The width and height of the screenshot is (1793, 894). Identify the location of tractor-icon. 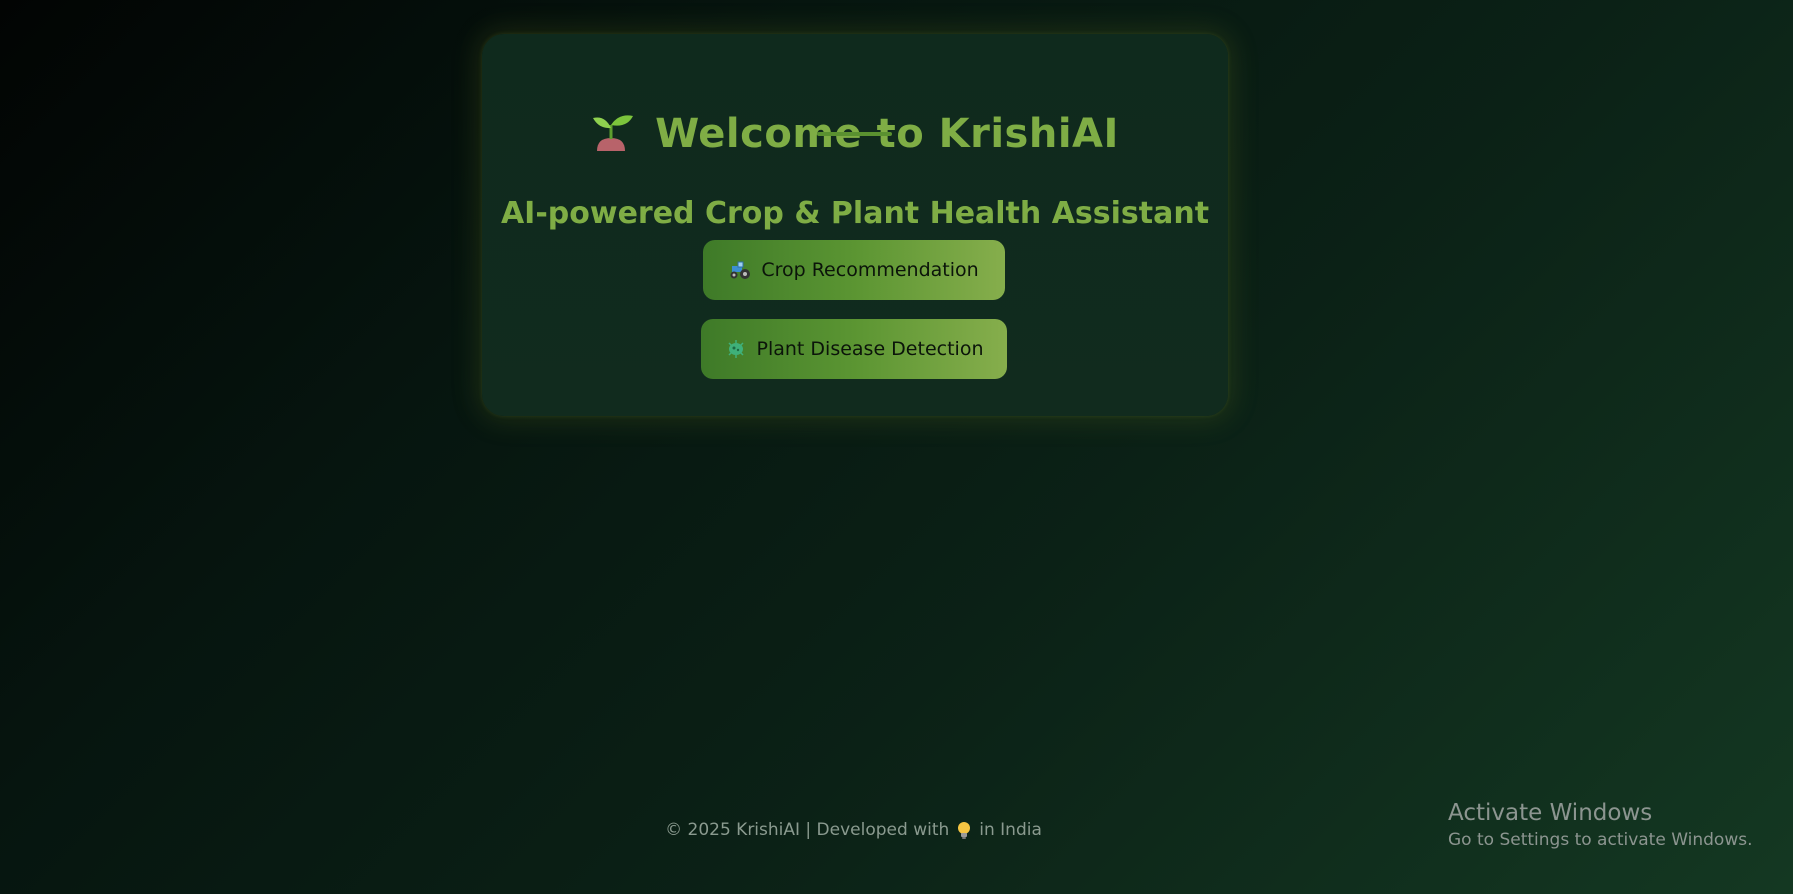
(740, 270).